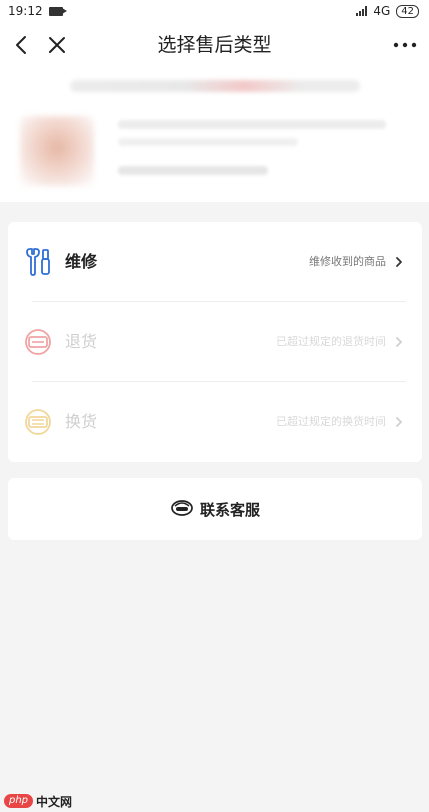 The height and width of the screenshot is (812, 429). I want to click on close-button, so click(57, 45).